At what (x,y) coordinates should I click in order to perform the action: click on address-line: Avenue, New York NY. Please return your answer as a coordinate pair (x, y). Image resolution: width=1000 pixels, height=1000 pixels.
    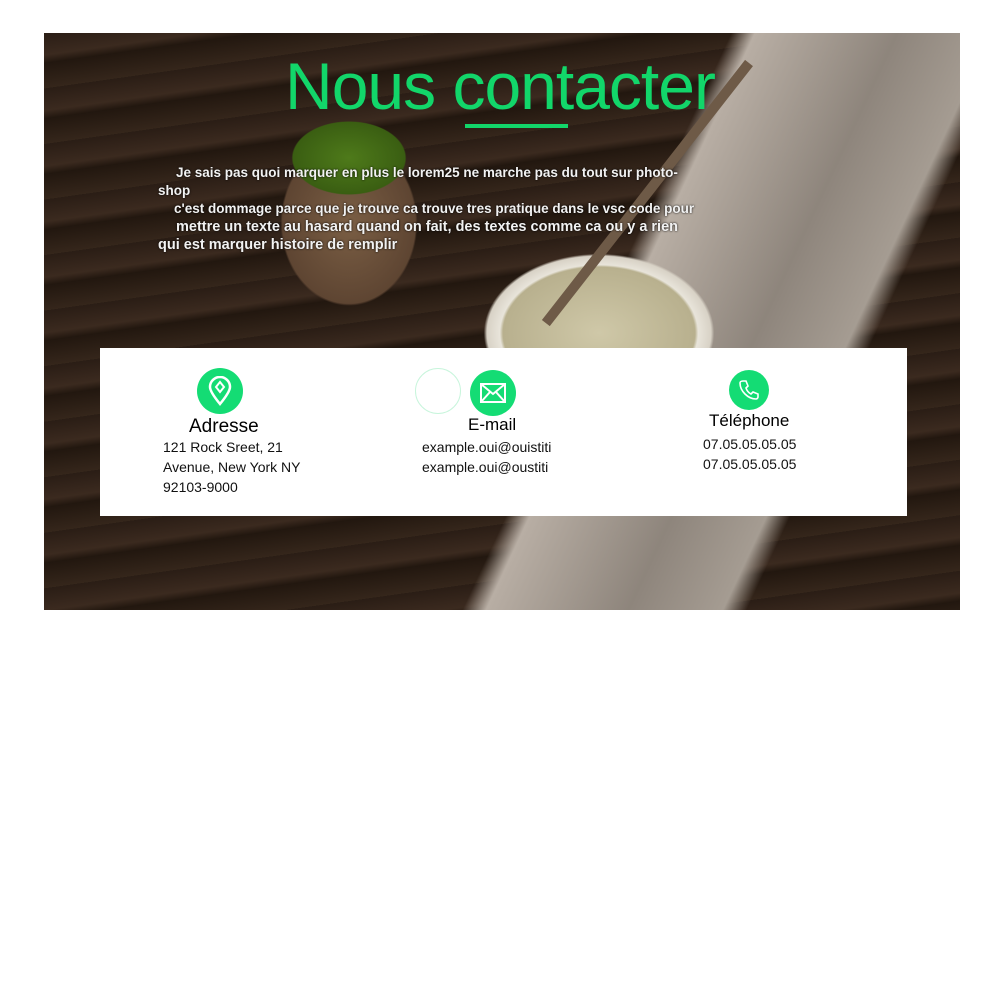
    Looking at the image, I should click on (232, 467).